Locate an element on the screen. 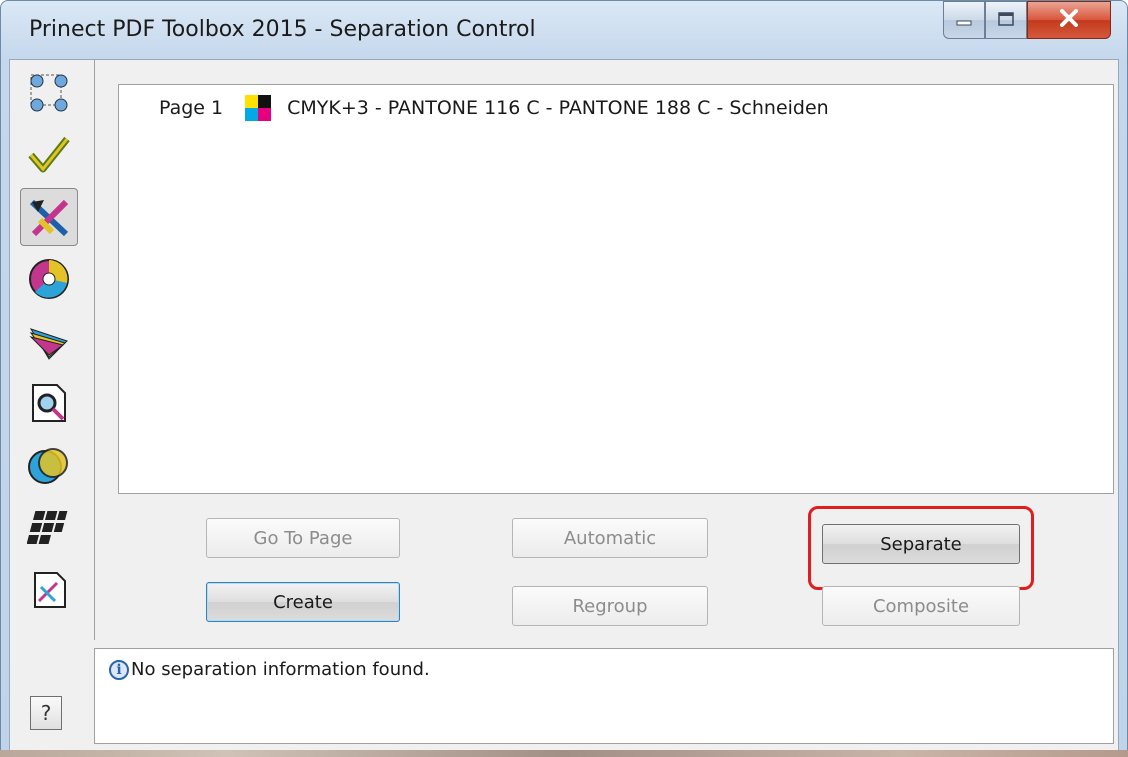 This screenshot has height=757, width=1128. maximize-icon is located at coordinates (1006, 20).